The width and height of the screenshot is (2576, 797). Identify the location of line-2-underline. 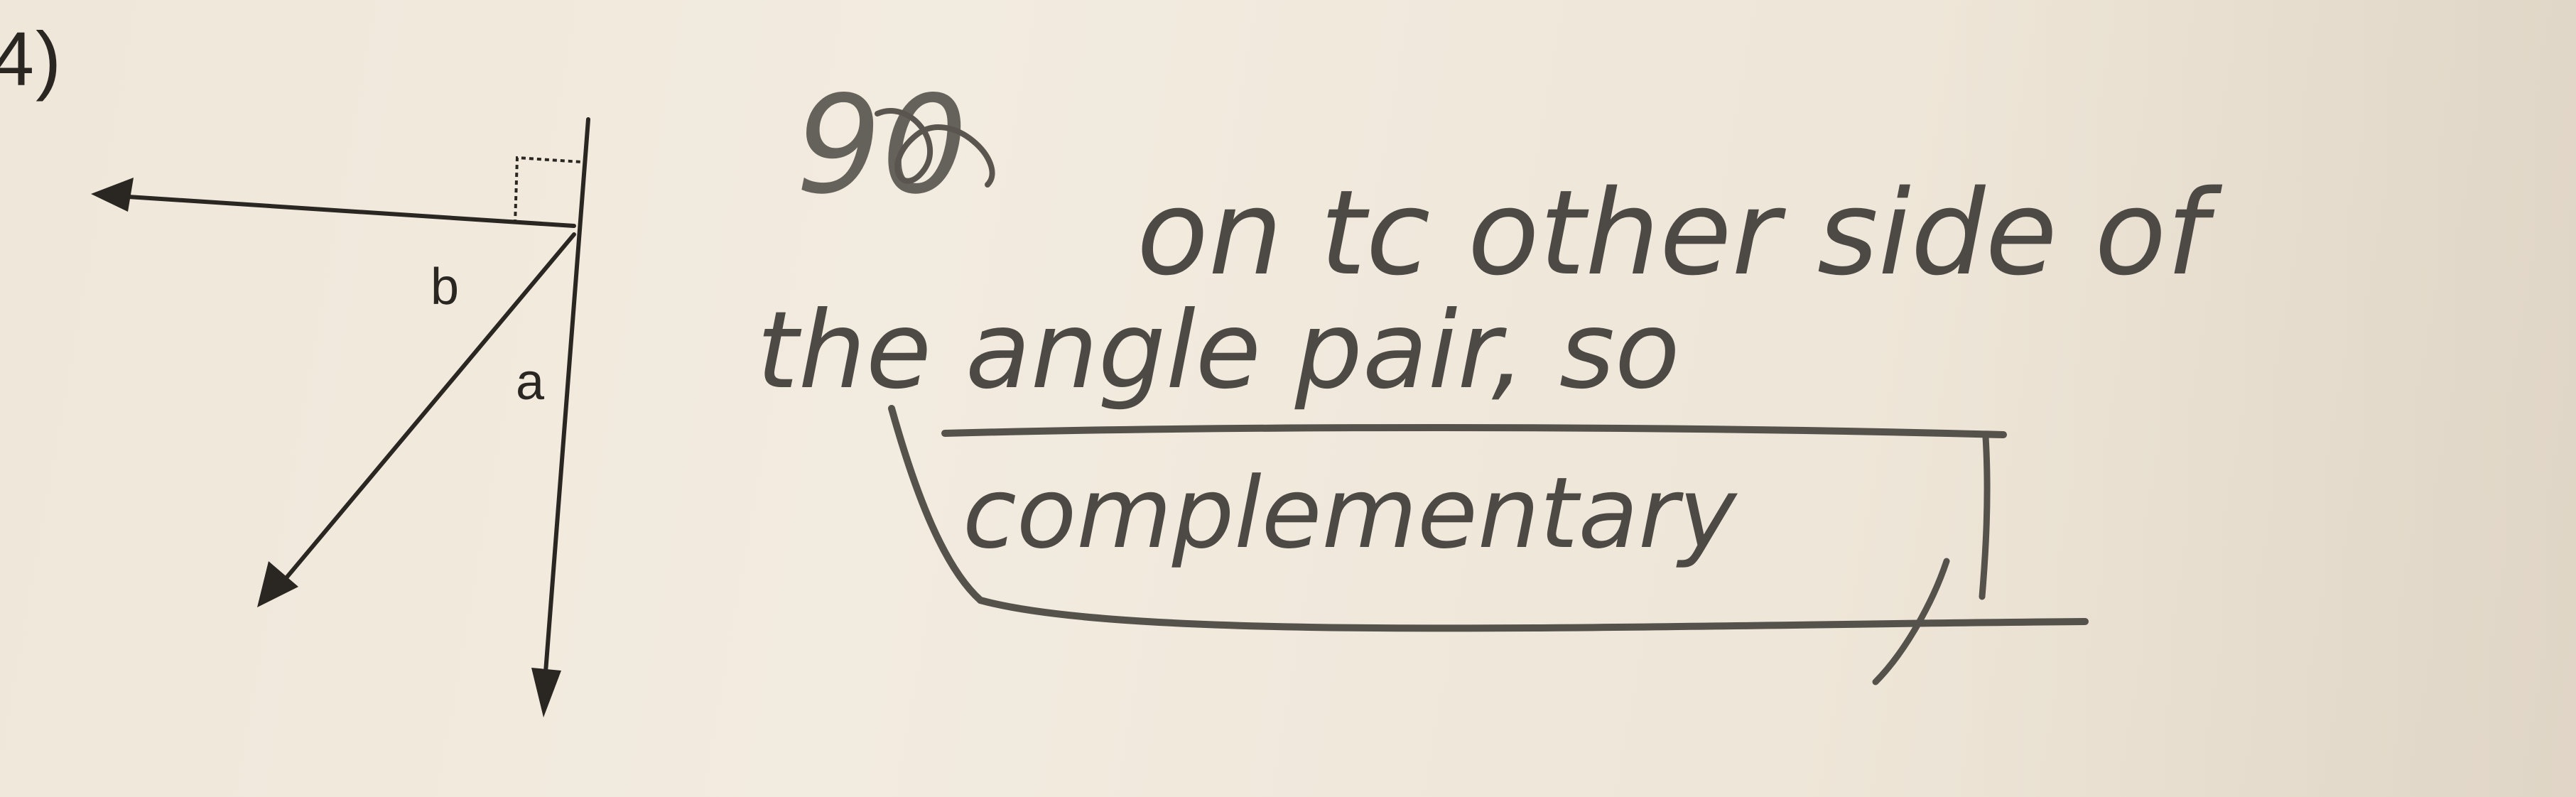
(1474, 431).